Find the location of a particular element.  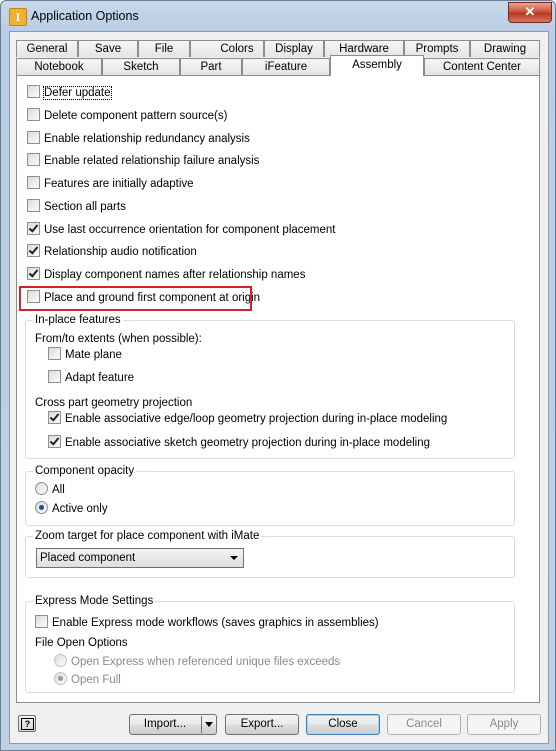

opacity-active-only-radio: Active only is located at coordinates (71, 509).